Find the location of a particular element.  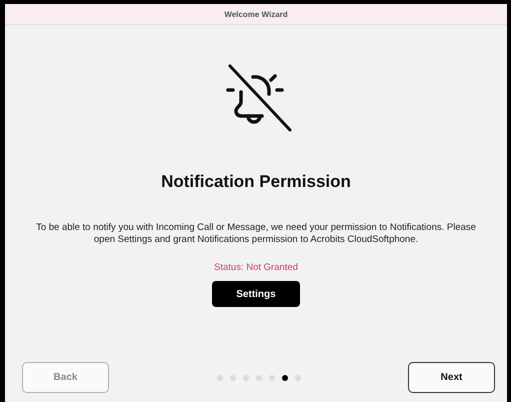

permission-message: To be able to notify you with Incoming Call or Message, we need your permission to Notifications. Please open Settings and grant Notifications permission to Acrobits CloudSoftphone. is located at coordinates (256, 234).